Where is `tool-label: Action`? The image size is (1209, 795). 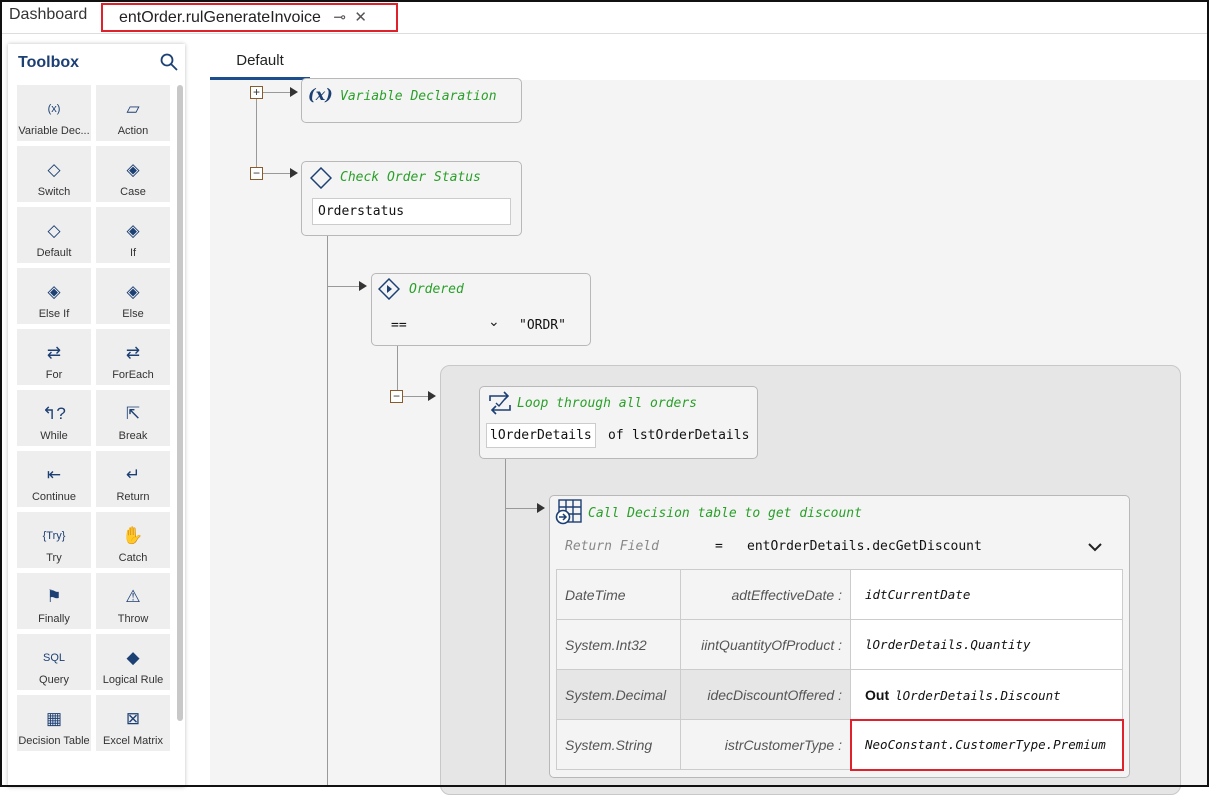 tool-label: Action is located at coordinates (133, 131).